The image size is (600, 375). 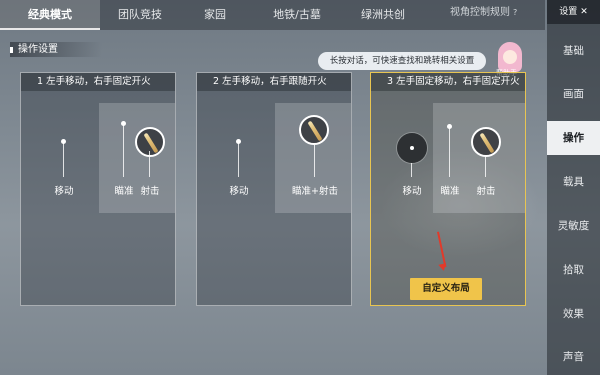 I want to click on tab-team-deathmatch: 团队竞技, so click(x=140, y=15).